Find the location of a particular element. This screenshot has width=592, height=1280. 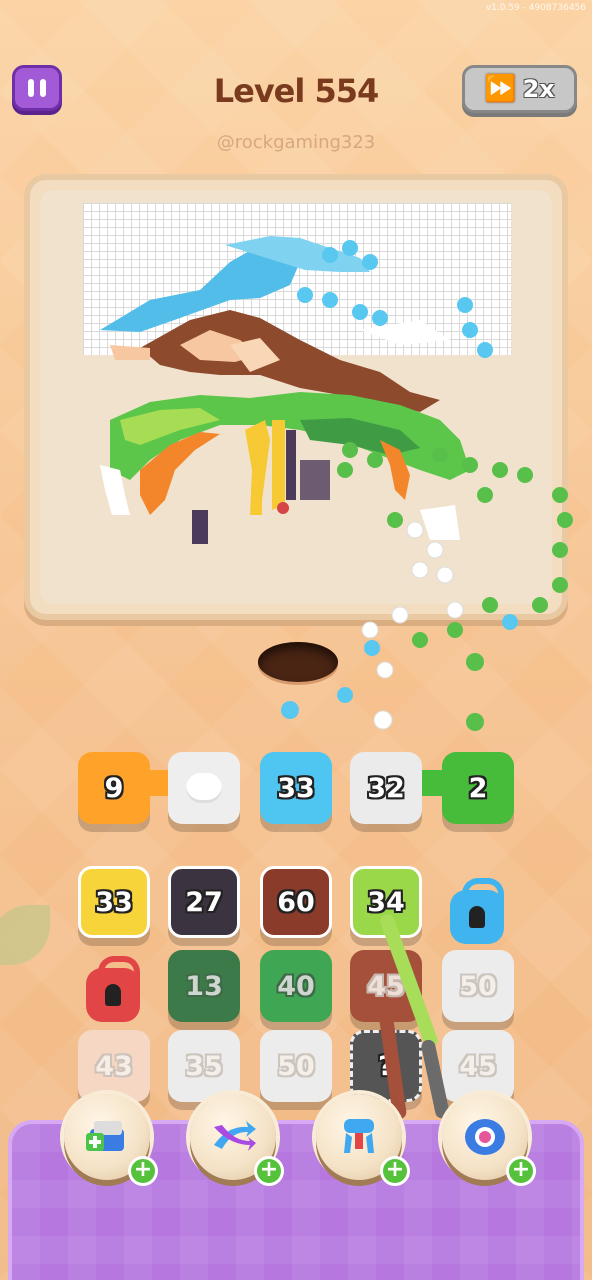

spool-count: 33 is located at coordinates (114, 902).